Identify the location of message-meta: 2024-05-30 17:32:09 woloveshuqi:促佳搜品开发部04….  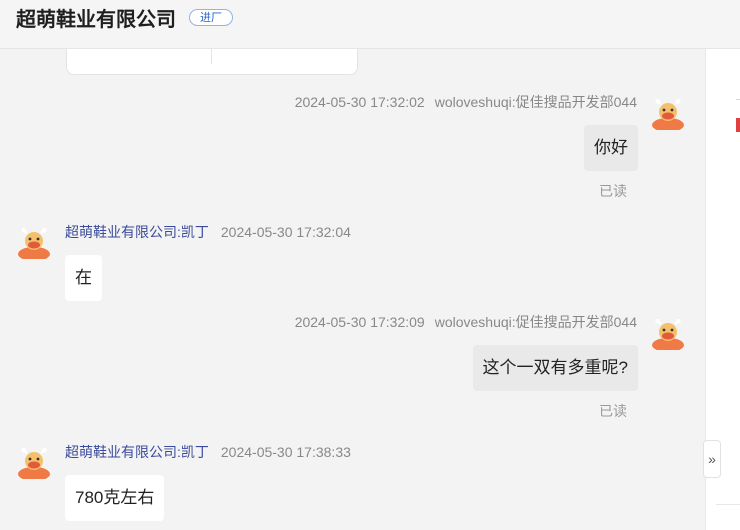
(466, 322).